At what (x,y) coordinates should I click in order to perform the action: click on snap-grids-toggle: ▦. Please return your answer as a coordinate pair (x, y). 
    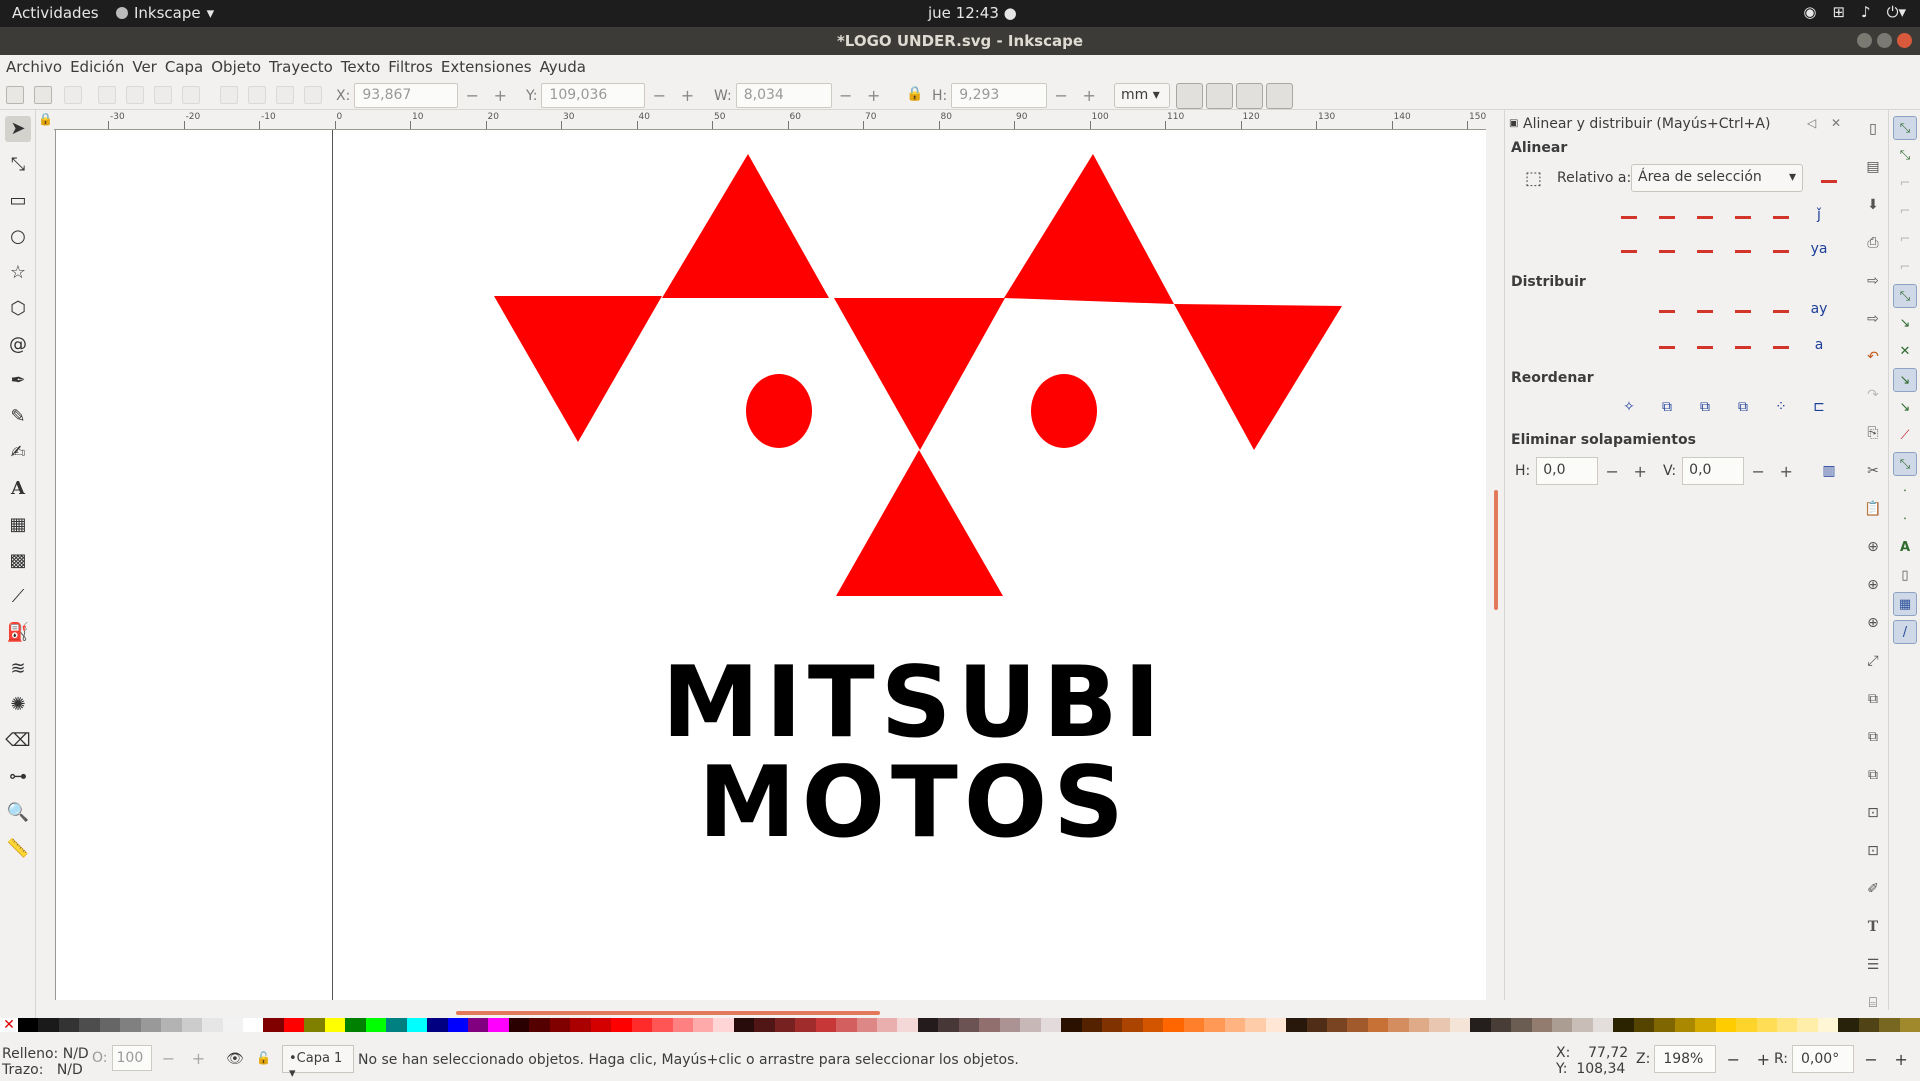
    Looking at the image, I should click on (1905, 604).